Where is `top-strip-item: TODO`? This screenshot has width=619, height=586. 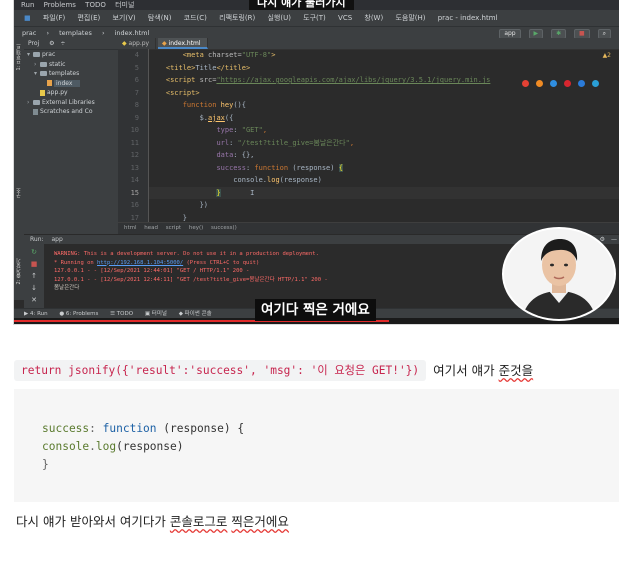 top-strip-item: TODO is located at coordinates (95, 5).